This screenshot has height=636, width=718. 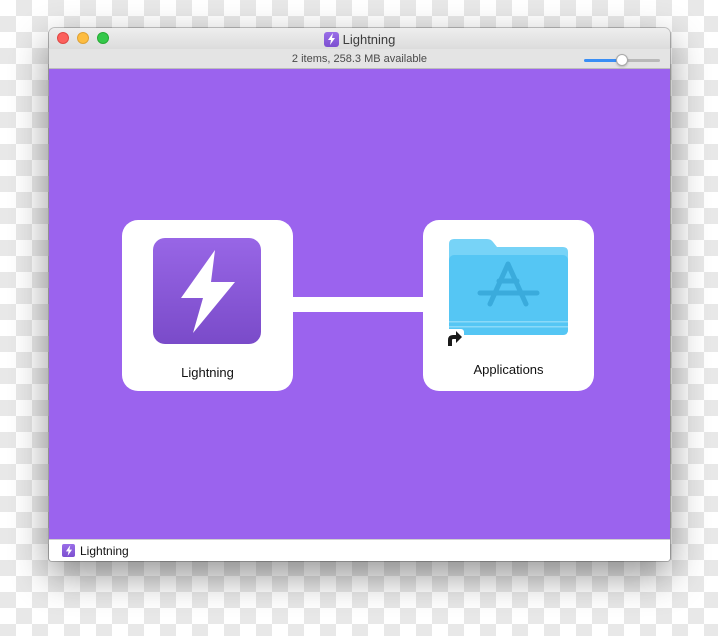 I want to click on window-title-group: Lightning, so click(x=359, y=39).